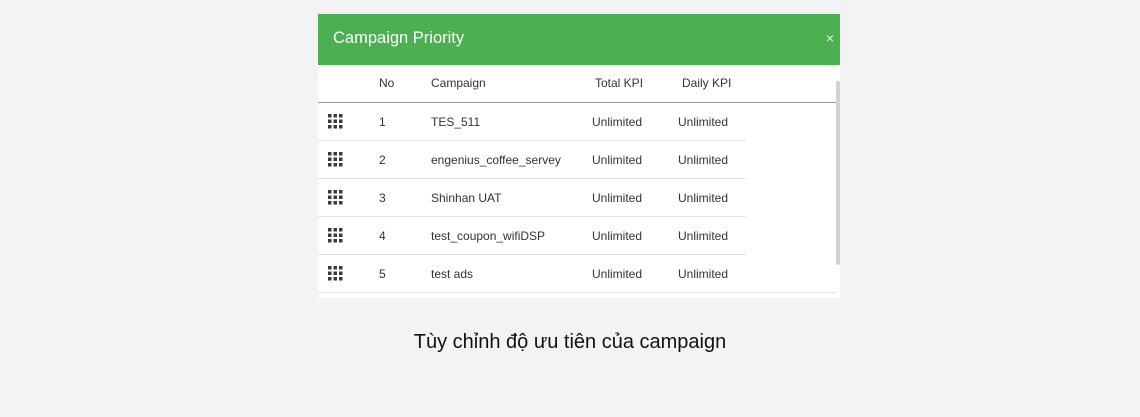  Describe the element at coordinates (387, 83) in the screenshot. I see `column-header-no: No` at that location.